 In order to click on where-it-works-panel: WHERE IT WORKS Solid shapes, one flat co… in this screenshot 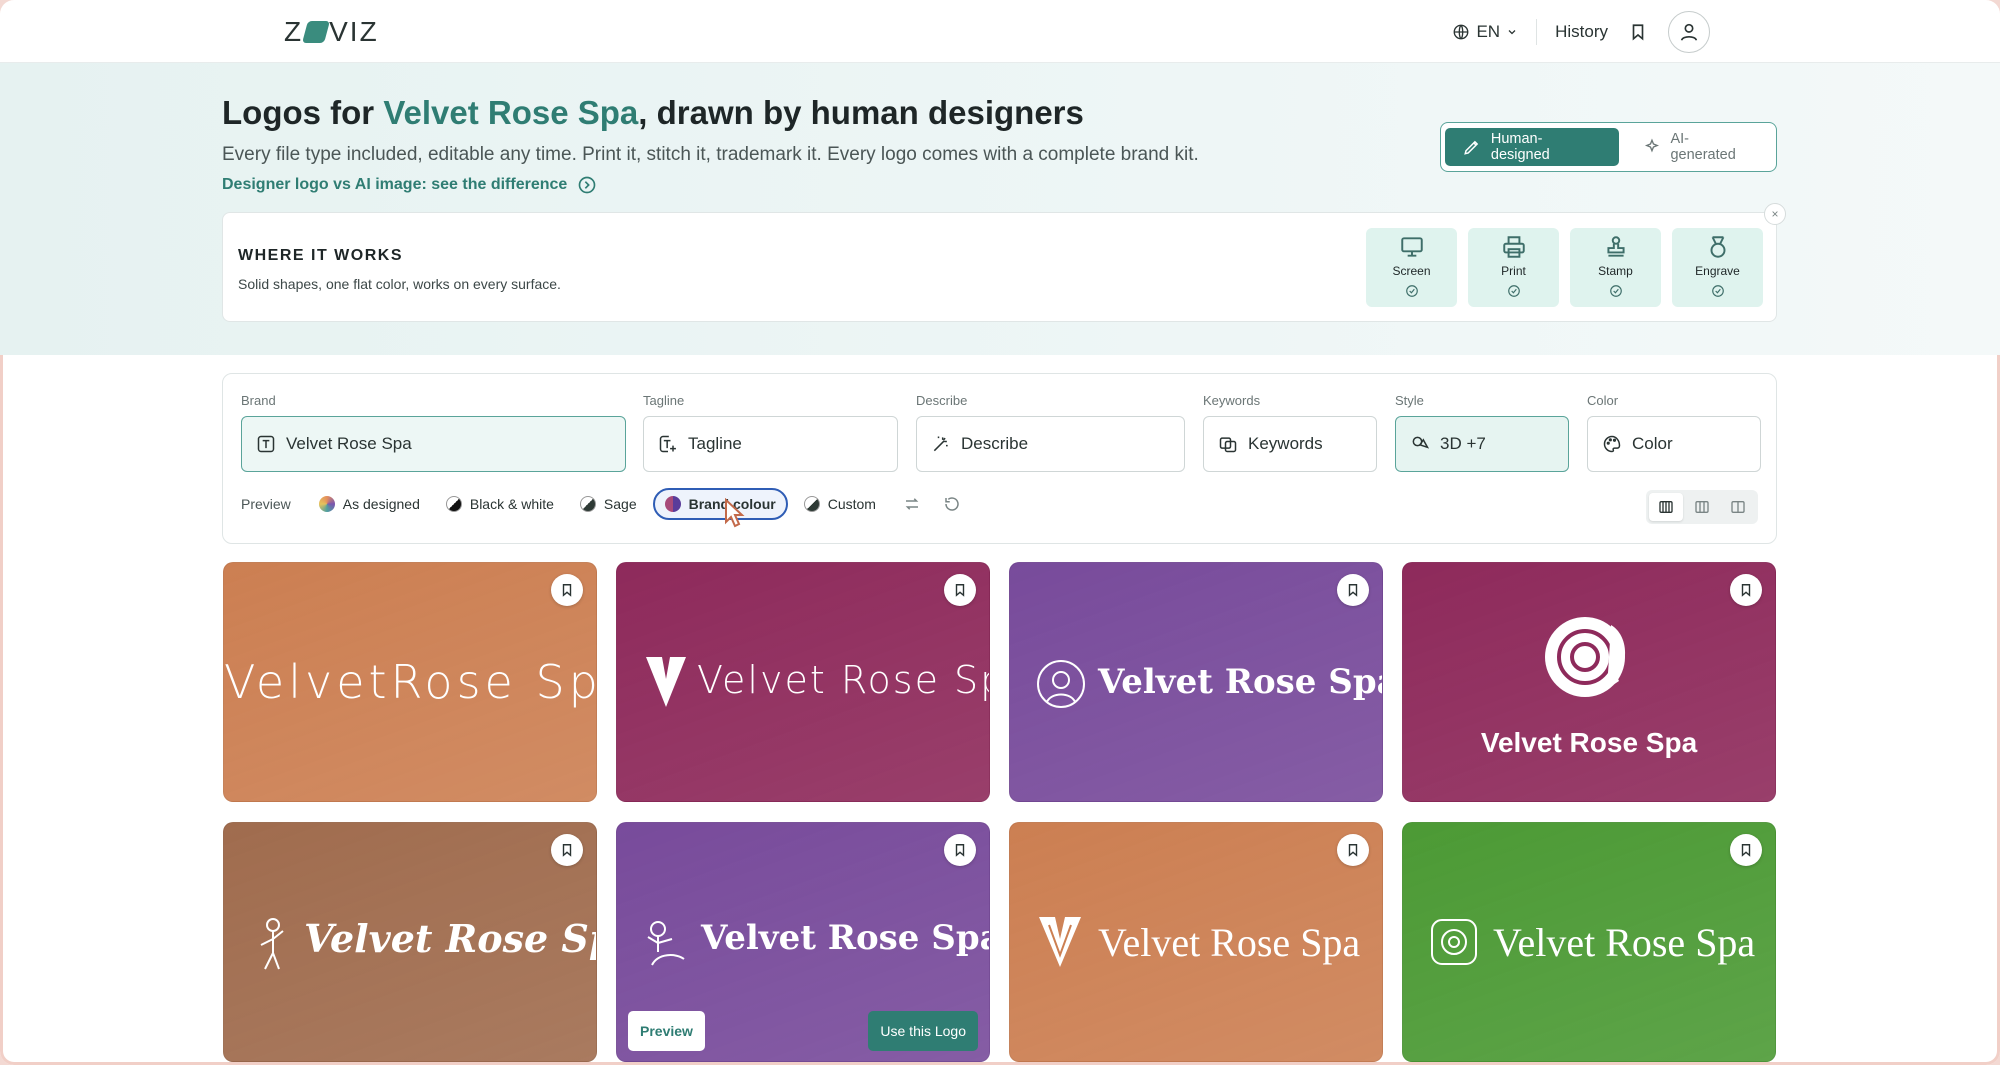, I will do `click(1004, 262)`.